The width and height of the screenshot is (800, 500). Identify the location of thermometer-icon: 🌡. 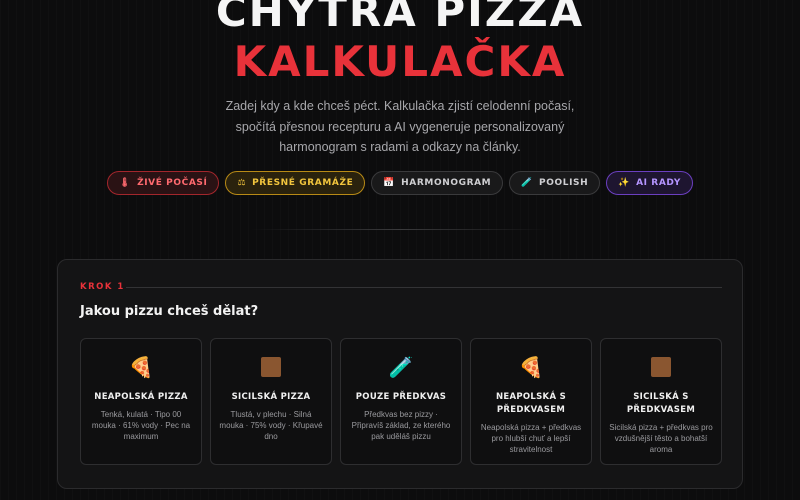
(125, 183).